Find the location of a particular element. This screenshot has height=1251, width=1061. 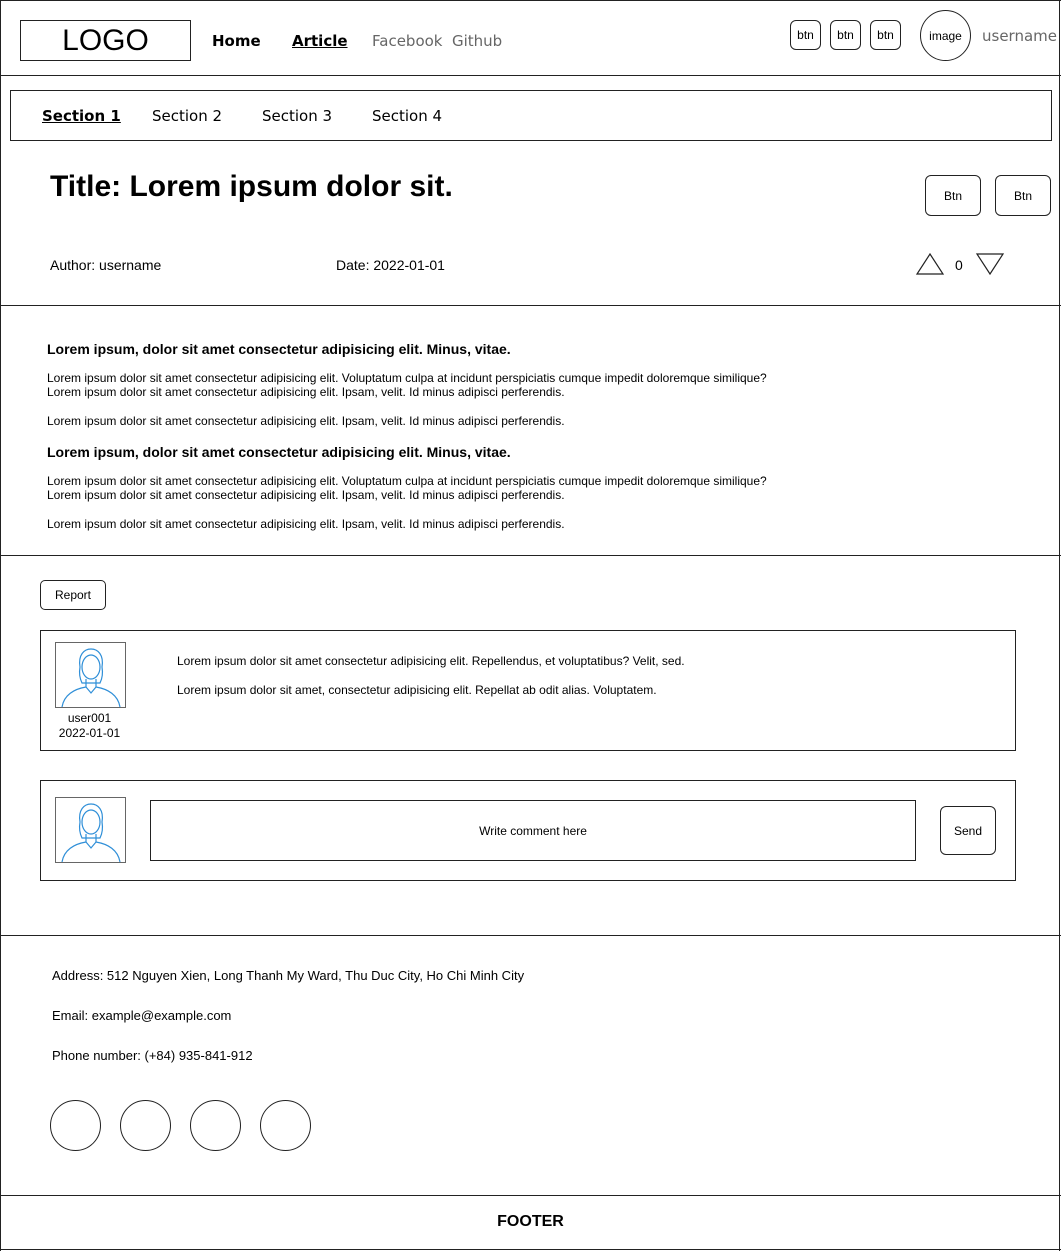

header-divider is located at coordinates (530, 75).